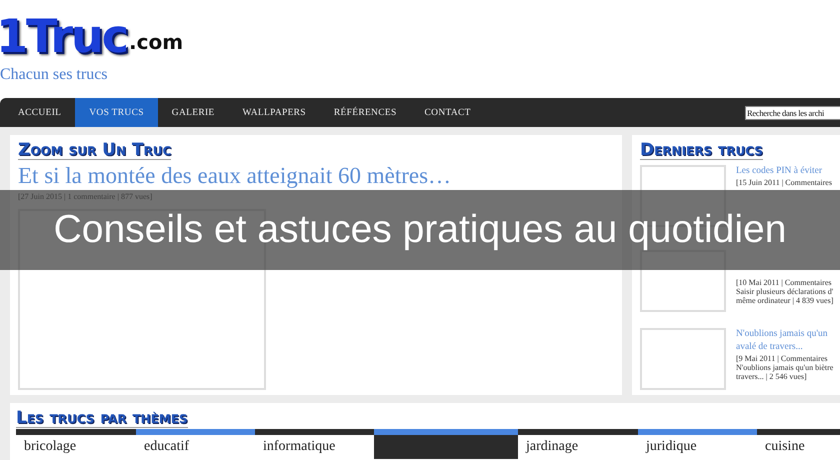  What do you see at coordinates (102, 418) in the screenshot?
I see `section-heading: Les trucs par thèmes` at bounding box center [102, 418].